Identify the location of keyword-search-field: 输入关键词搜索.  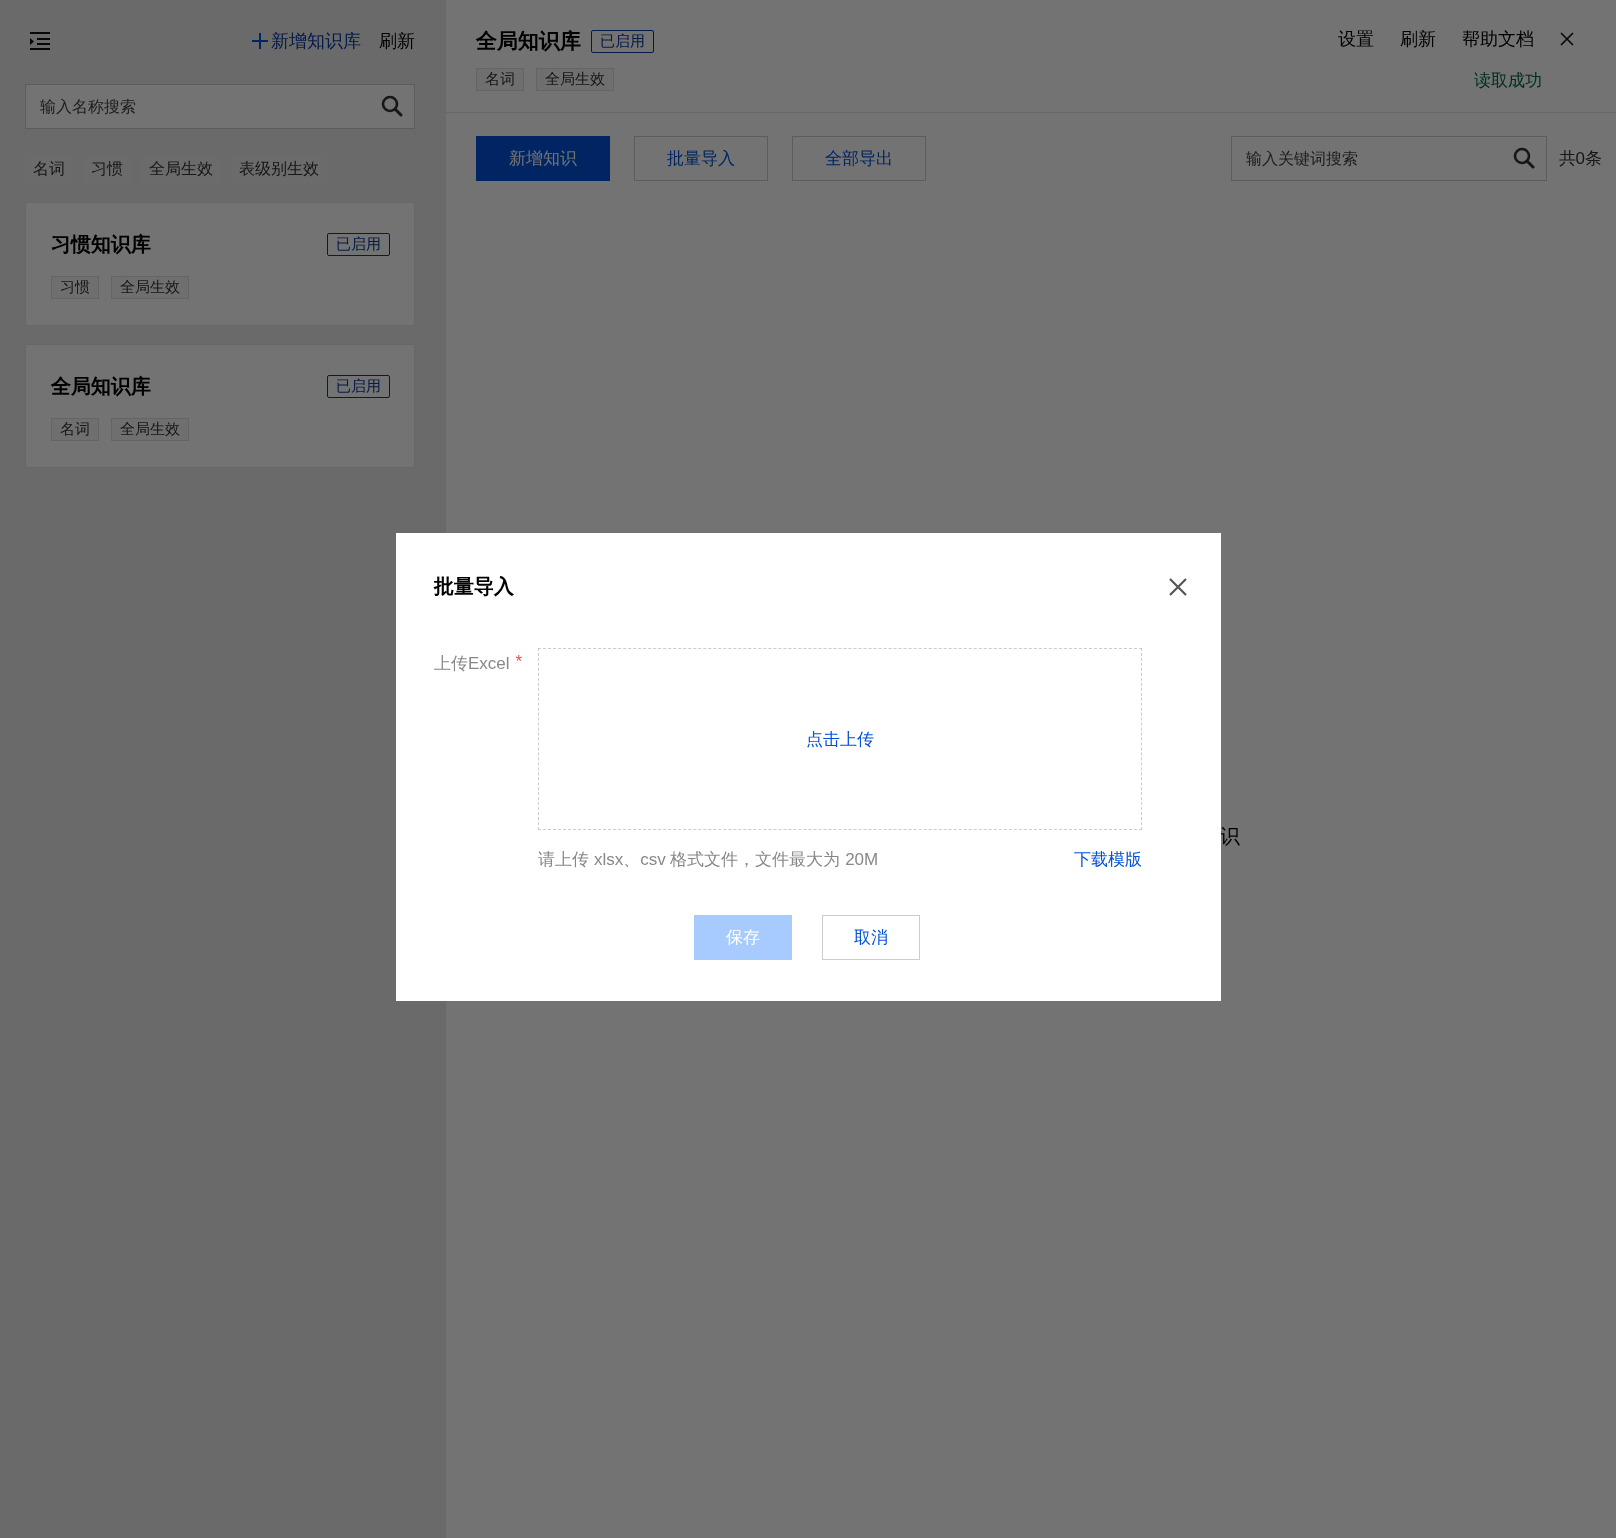
(1388, 158).